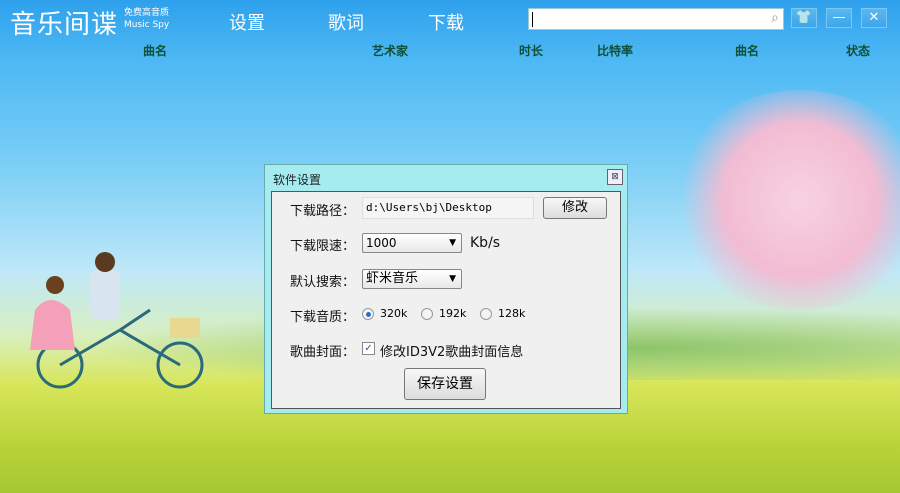 This screenshot has height=493, width=900. I want to click on column-header-artist: 艺术家, so click(390, 50).